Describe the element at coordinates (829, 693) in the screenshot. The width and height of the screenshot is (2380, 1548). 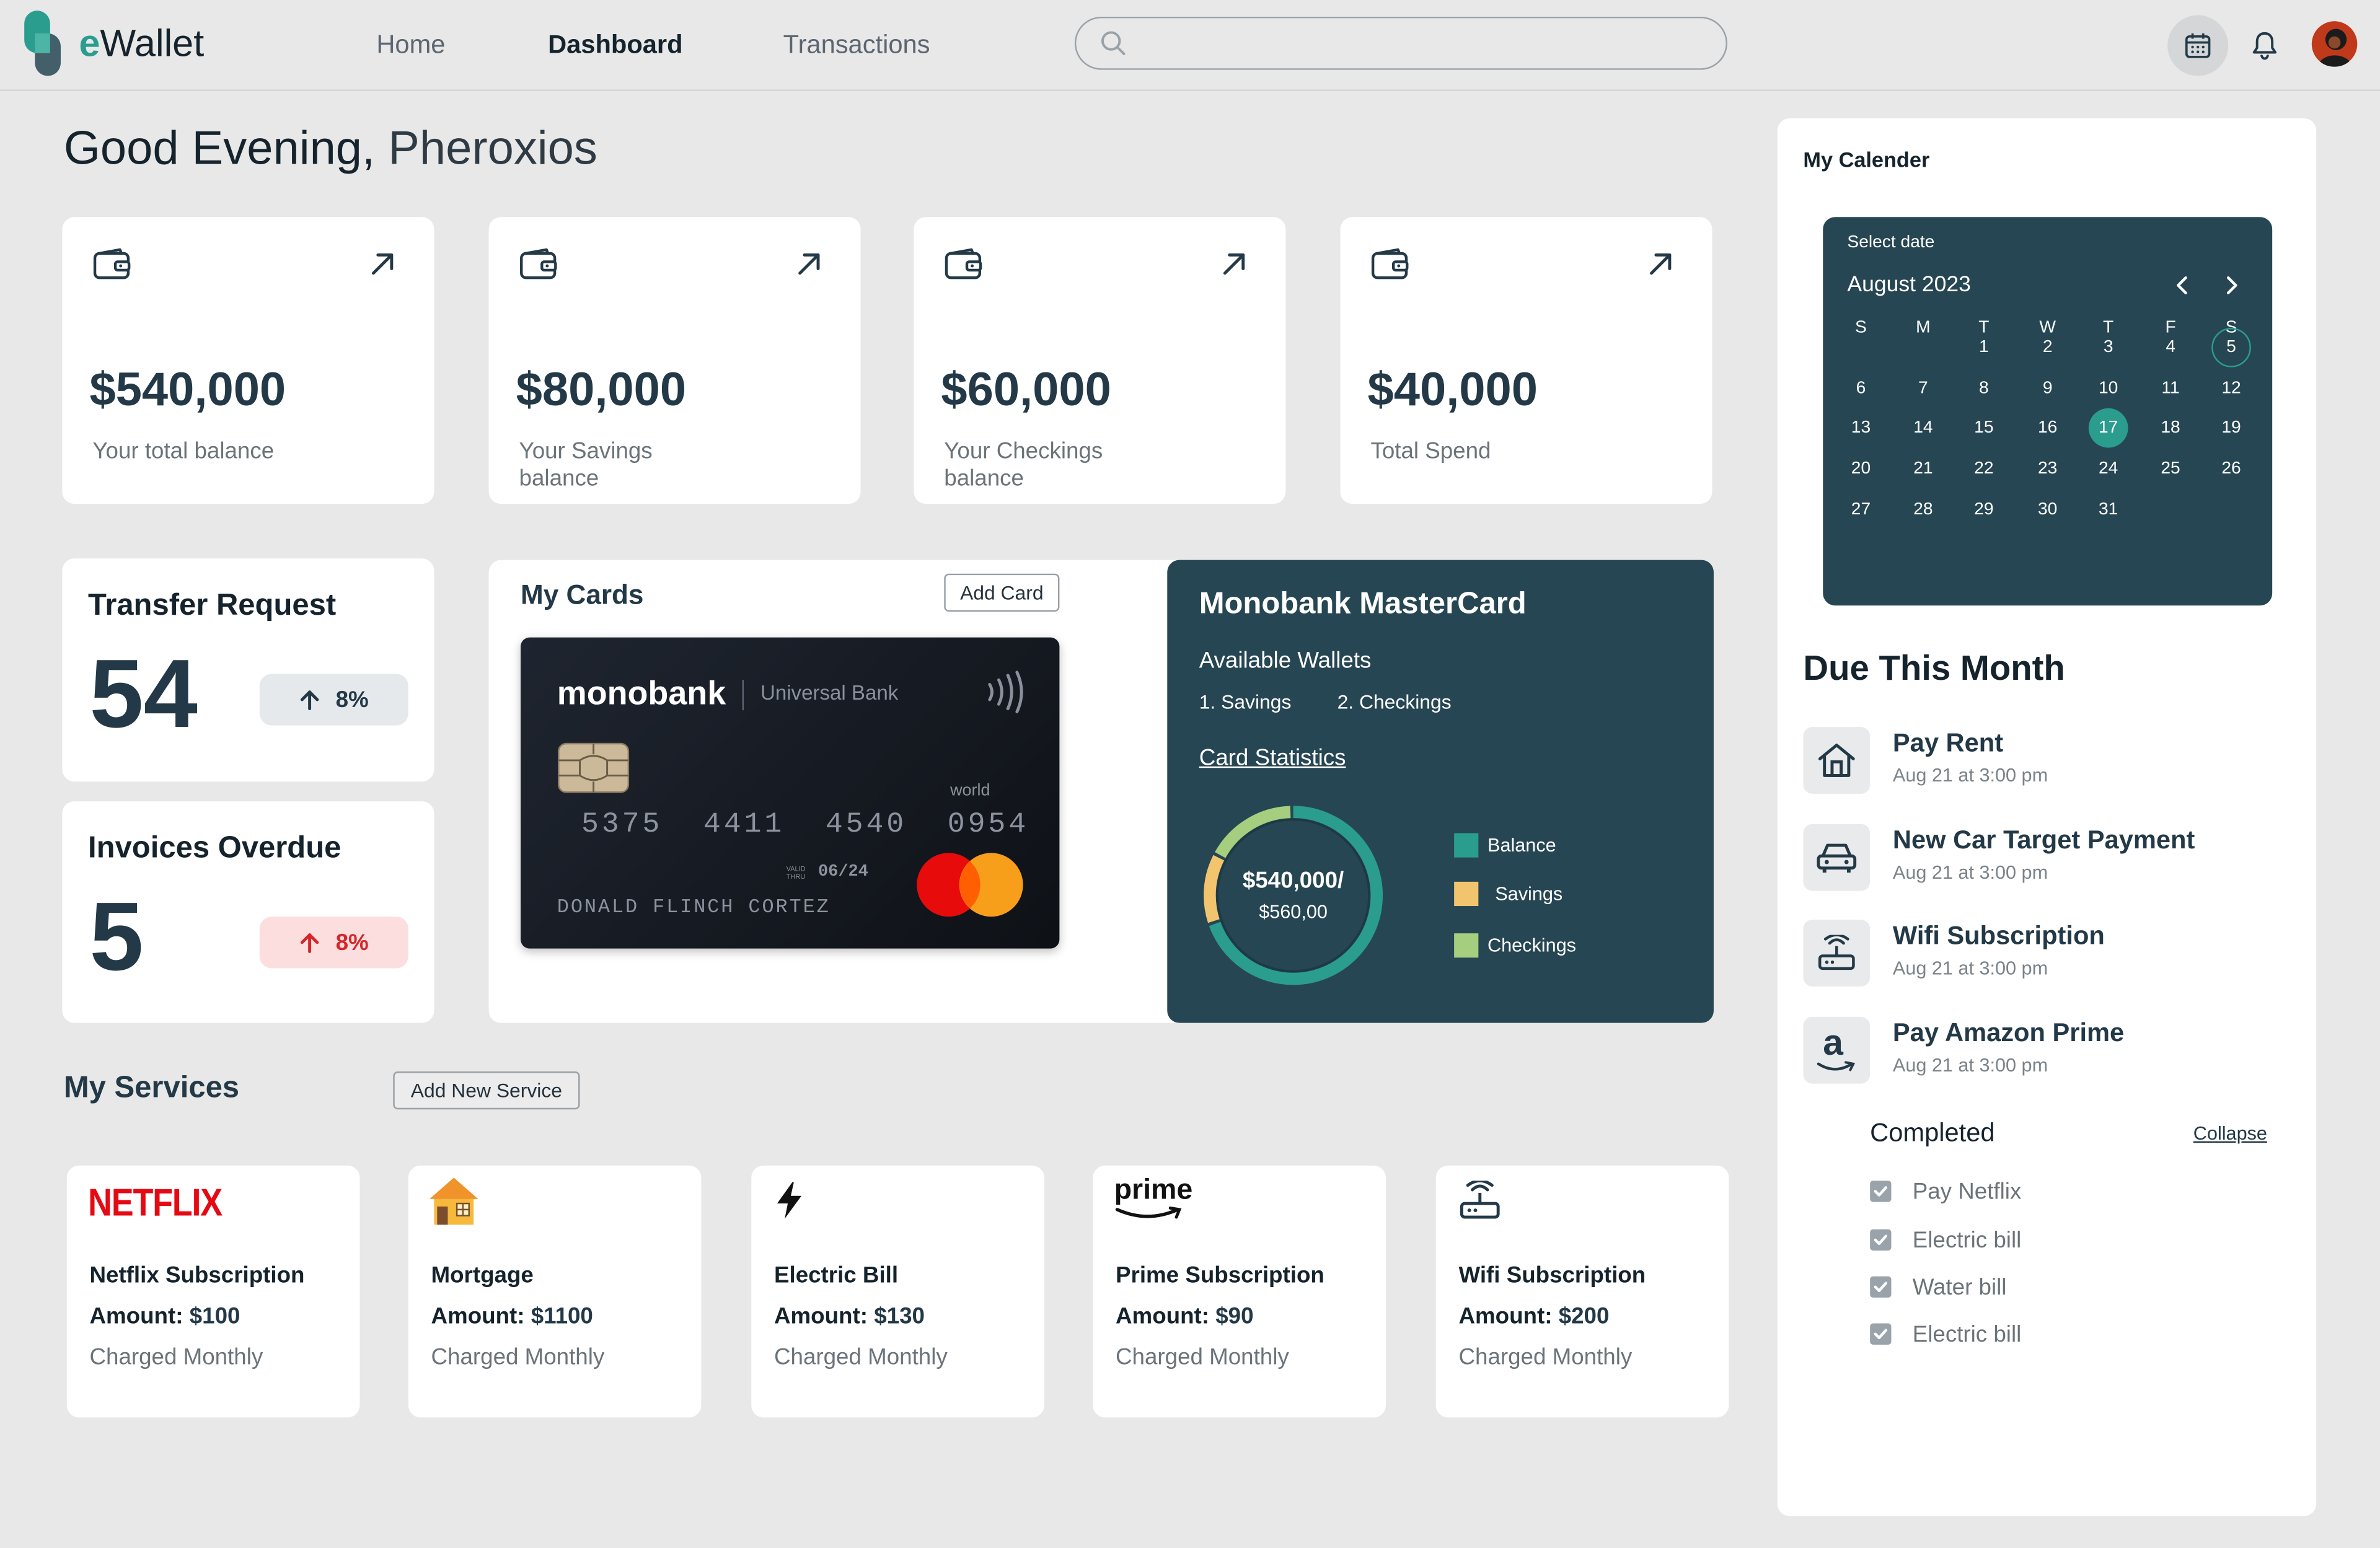
I see `card-bank-name: Universal Bank` at that location.